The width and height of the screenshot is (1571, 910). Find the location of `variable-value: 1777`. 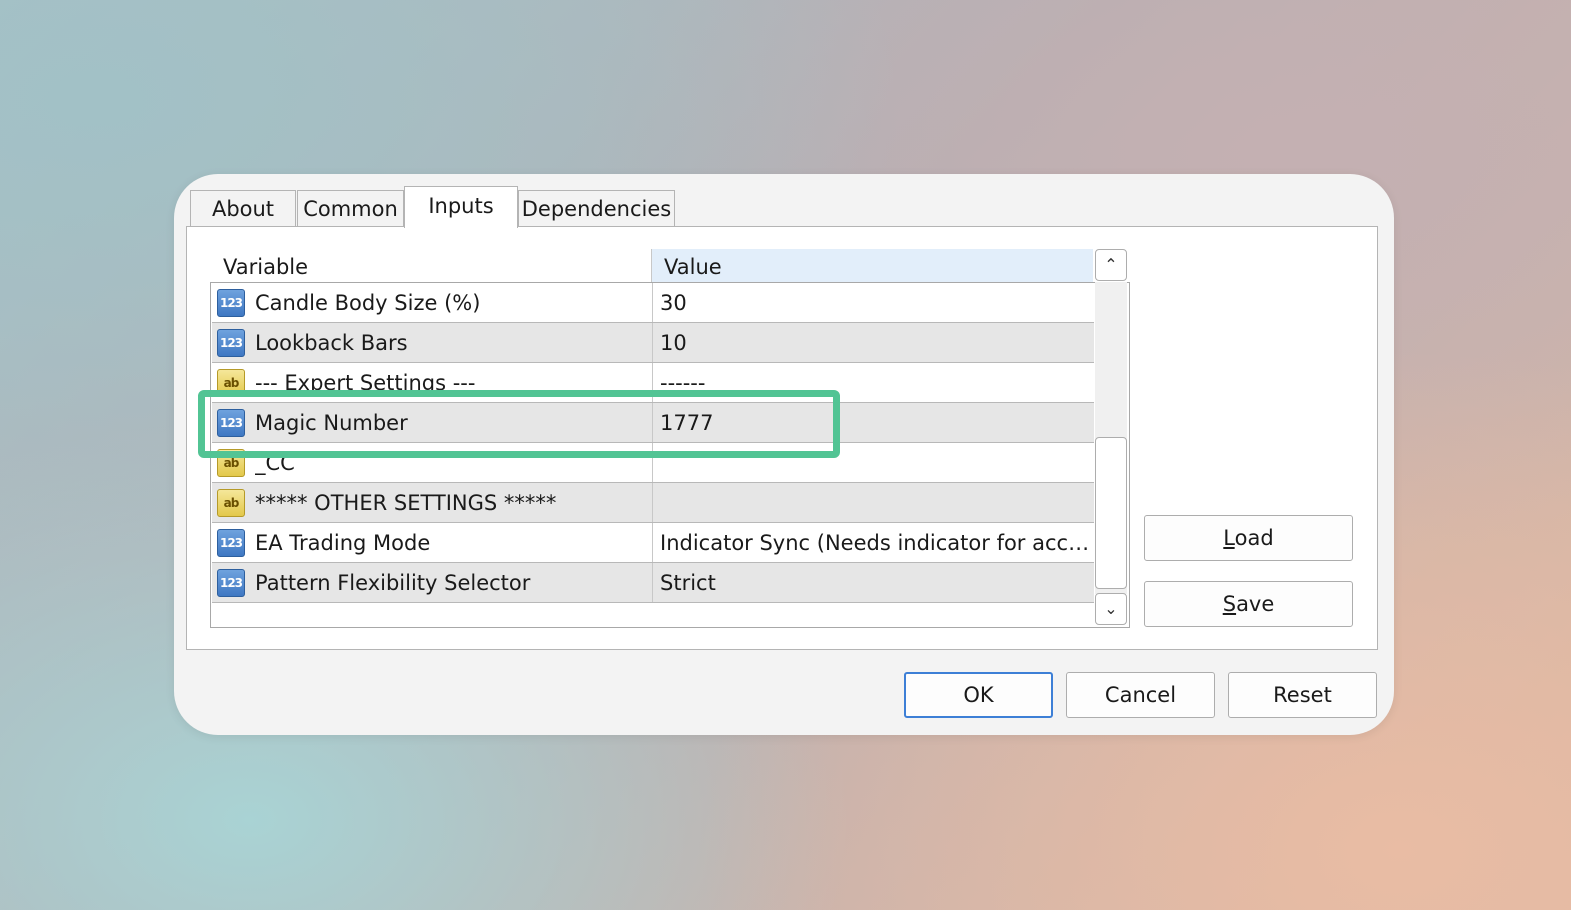

variable-value: 1777 is located at coordinates (873, 422).